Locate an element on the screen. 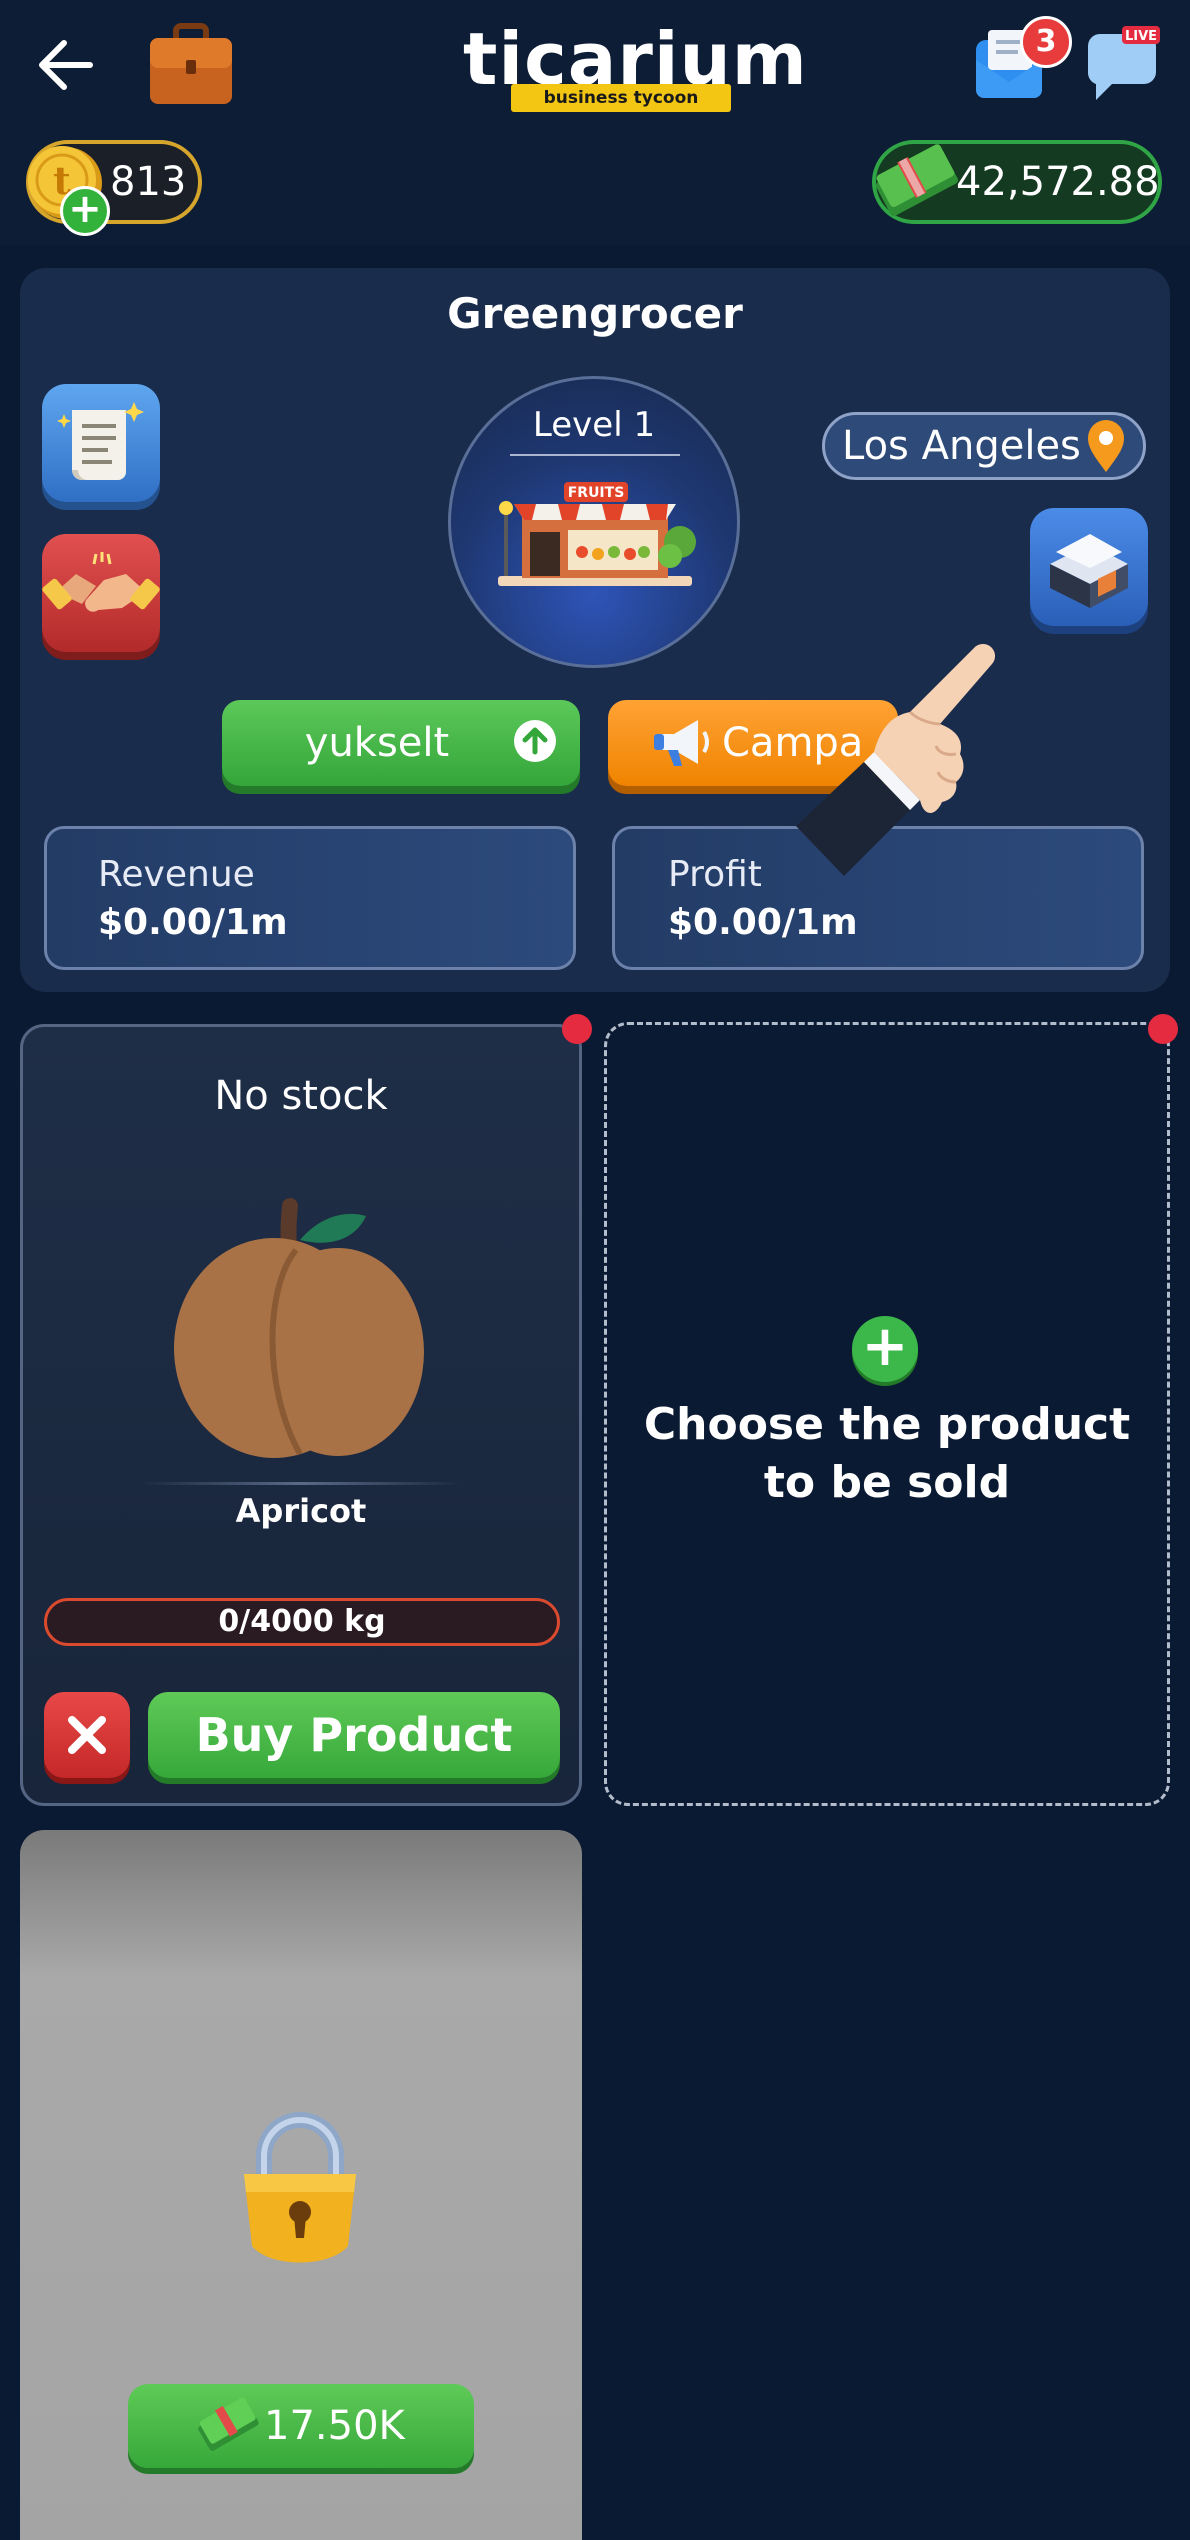 This screenshot has height=2540, width=1190. stock-quantity: 0/4000 kg is located at coordinates (302, 1621).